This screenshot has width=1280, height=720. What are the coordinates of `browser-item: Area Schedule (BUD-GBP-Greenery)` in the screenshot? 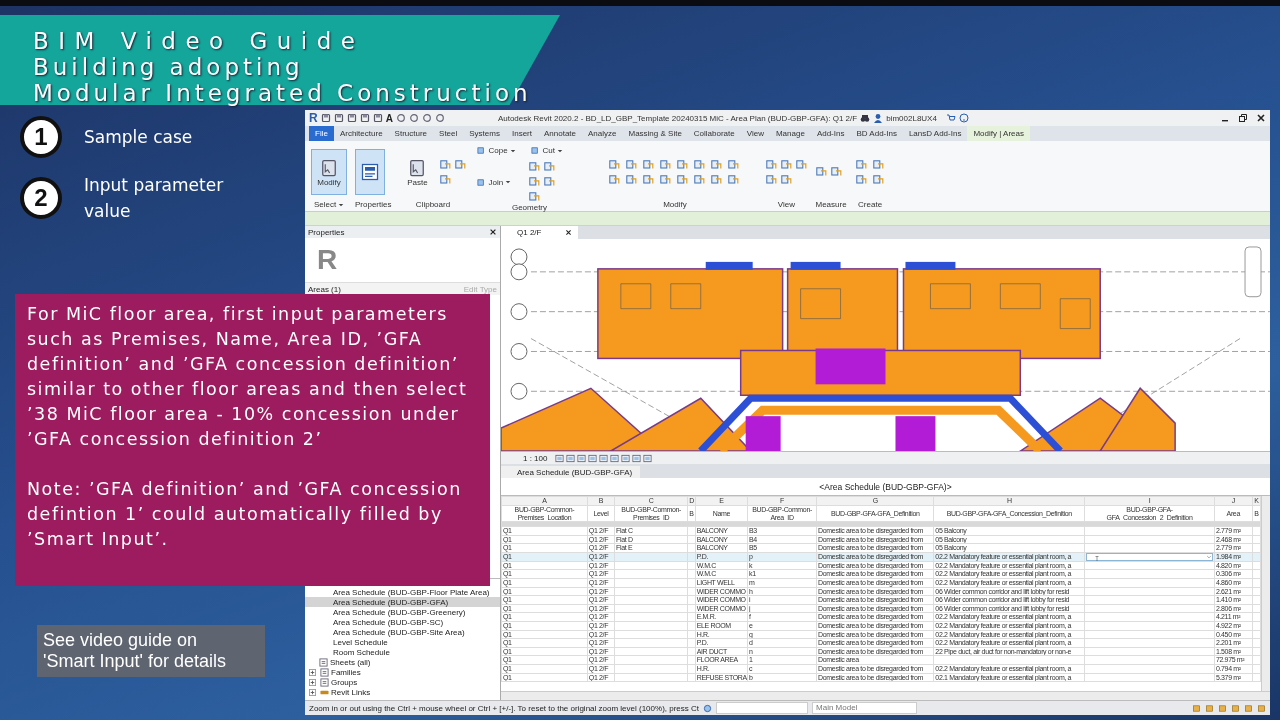 It's located at (402, 612).